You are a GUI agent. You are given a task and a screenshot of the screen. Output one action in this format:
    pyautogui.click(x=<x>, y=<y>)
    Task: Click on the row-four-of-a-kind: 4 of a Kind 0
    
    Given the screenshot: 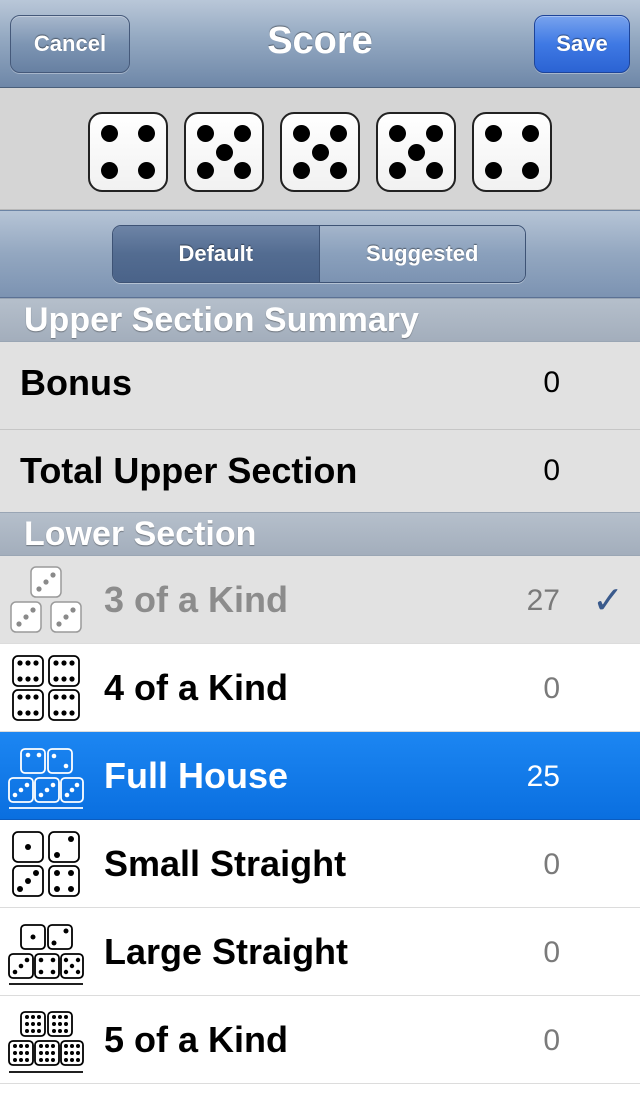 What is the action you would take?
    pyautogui.click(x=320, y=688)
    